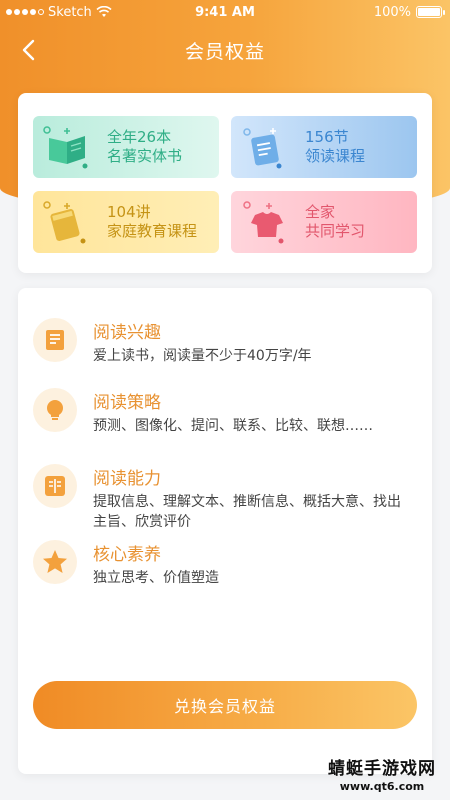 The height and width of the screenshot is (800, 450). What do you see at coordinates (327, 137) in the screenshot?
I see `tile-line1: 156节` at bounding box center [327, 137].